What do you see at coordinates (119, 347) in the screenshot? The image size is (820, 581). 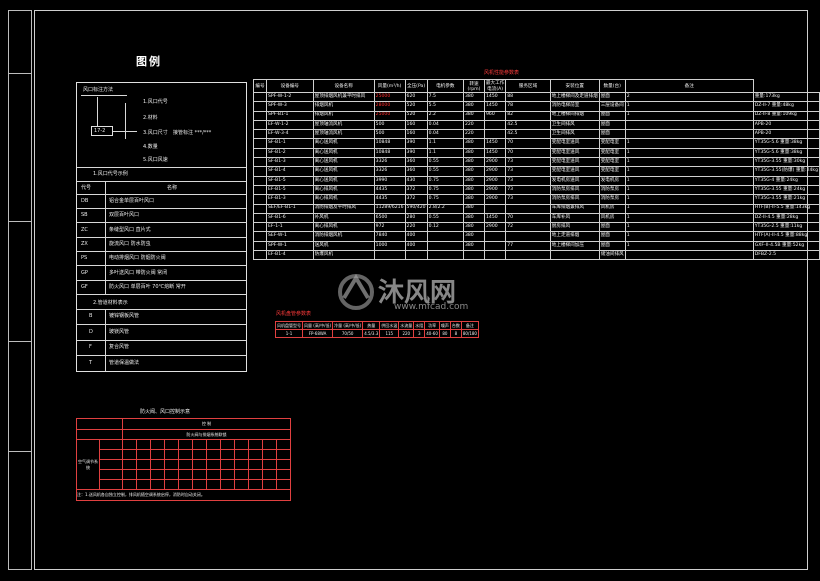 I see `material-name: 复合风管` at bounding box center [119, 347].